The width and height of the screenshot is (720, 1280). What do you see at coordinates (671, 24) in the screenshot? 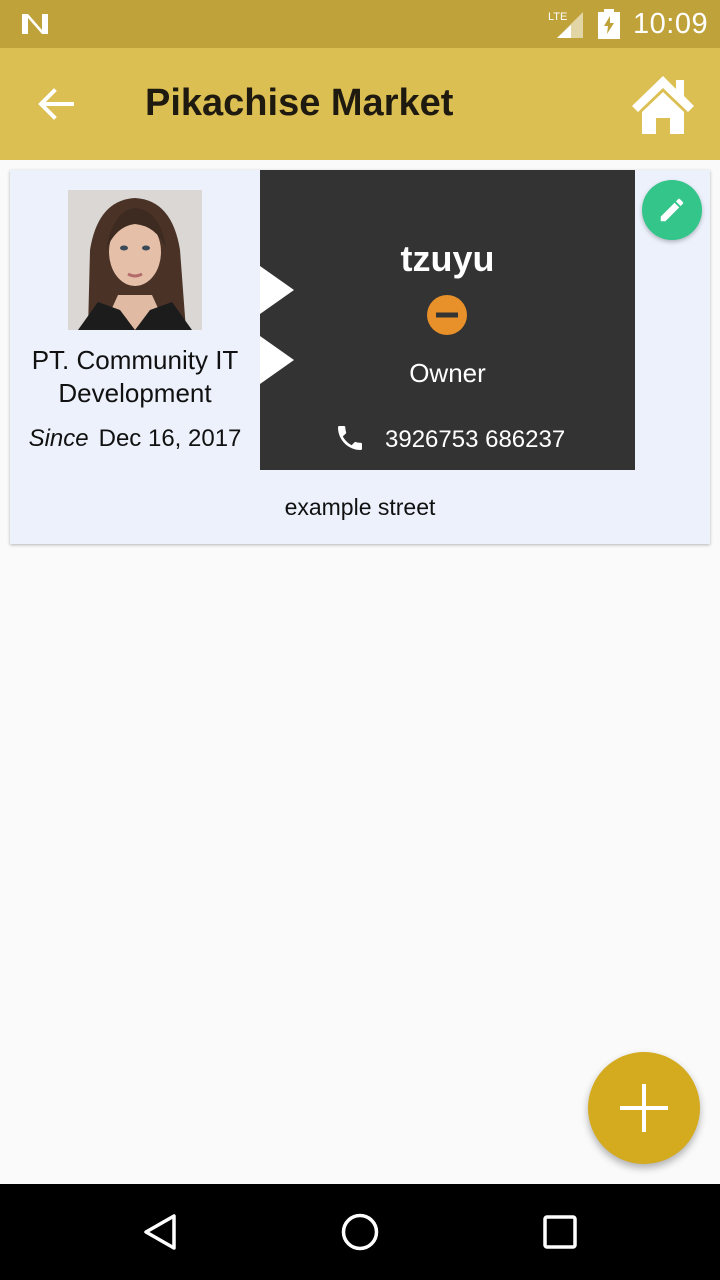
I see `clock-time: 10:09` at bounding box center [671, 24].